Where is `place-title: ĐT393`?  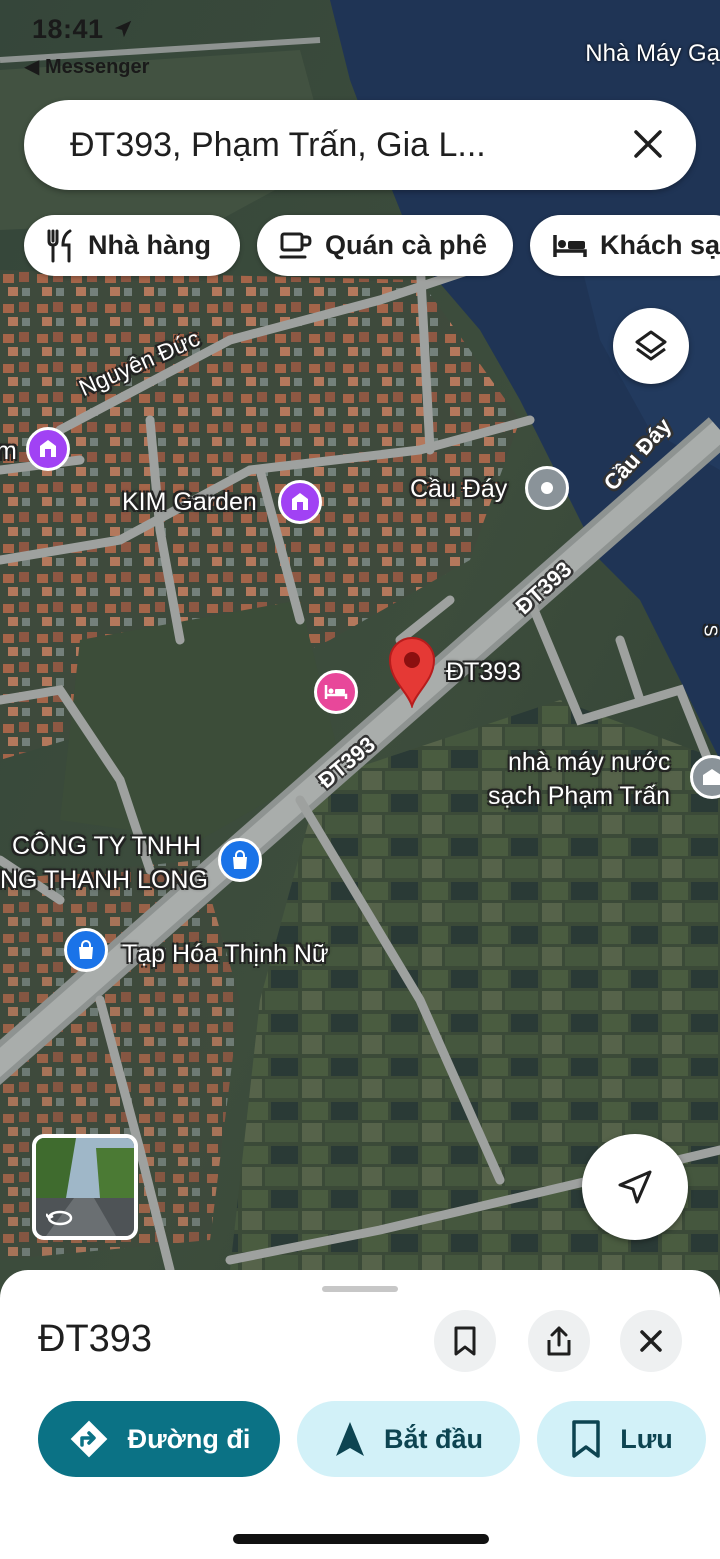
place-title: ĐT393 is located at coordinates (95, 1339).